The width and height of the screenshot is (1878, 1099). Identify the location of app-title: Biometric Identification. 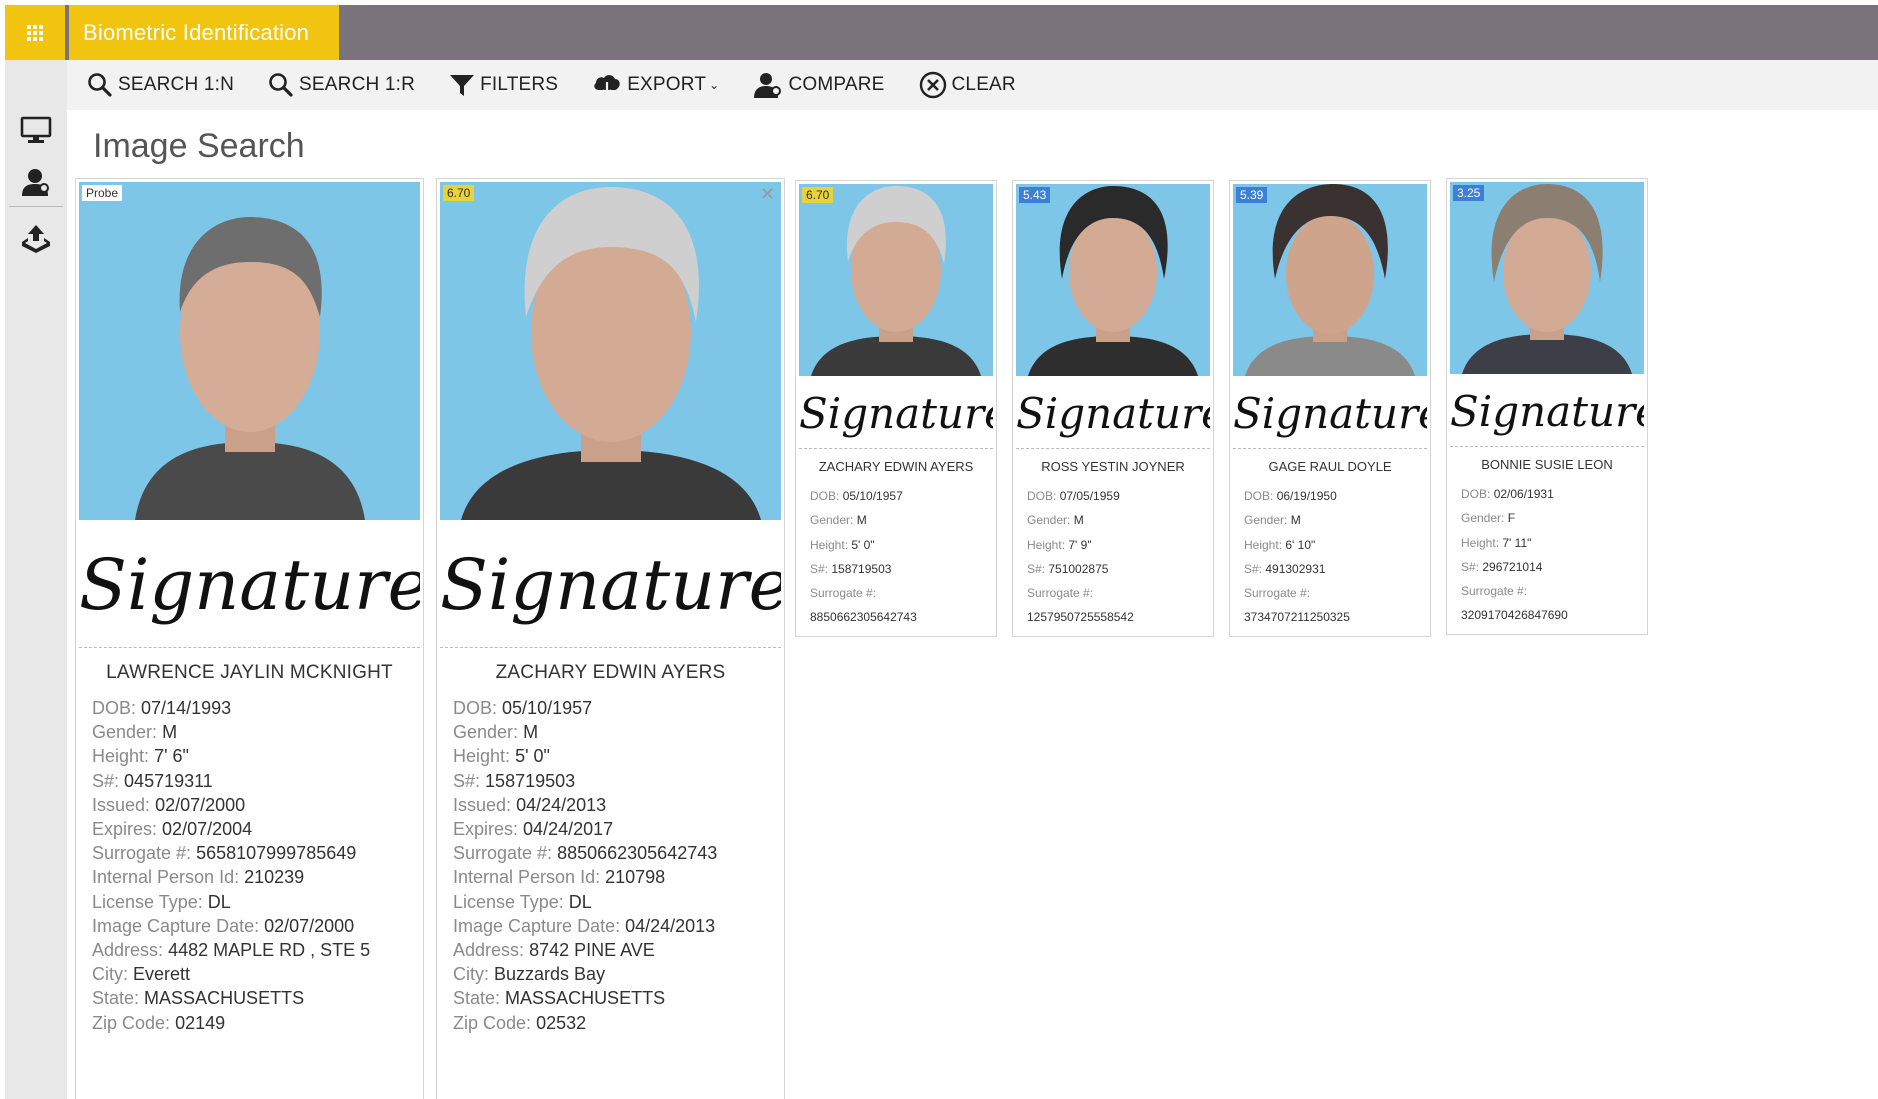
(204, 32).